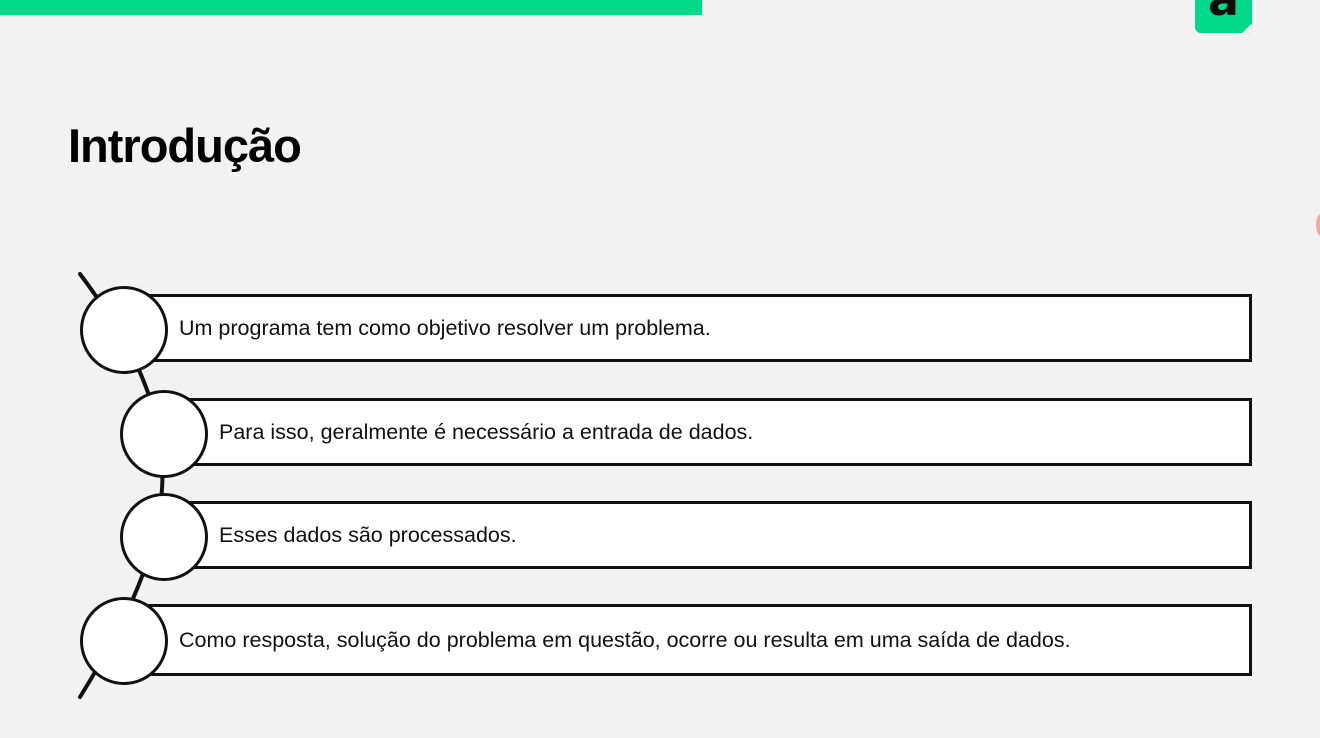 The width and height of the screenshot is (1320, 738). What do you see at coordinates (1318, 225) in the screenshot?
I see `edge-marker` at bounding box center [1318, 225].